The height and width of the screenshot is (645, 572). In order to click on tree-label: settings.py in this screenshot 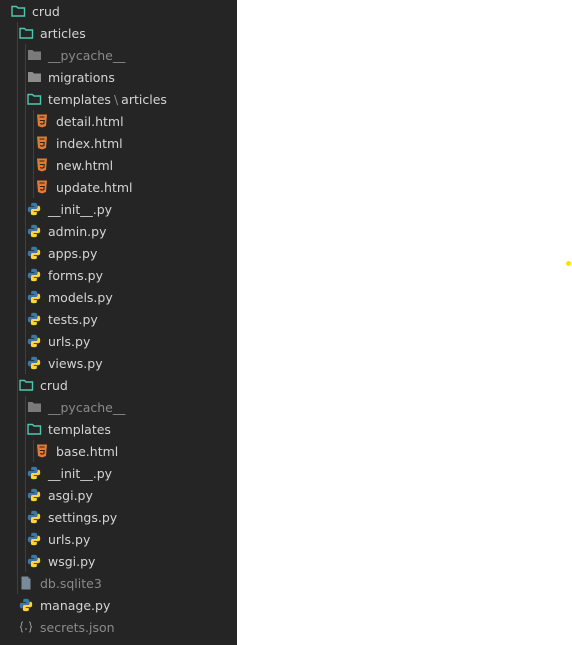, I will do `click(83, 517)`.